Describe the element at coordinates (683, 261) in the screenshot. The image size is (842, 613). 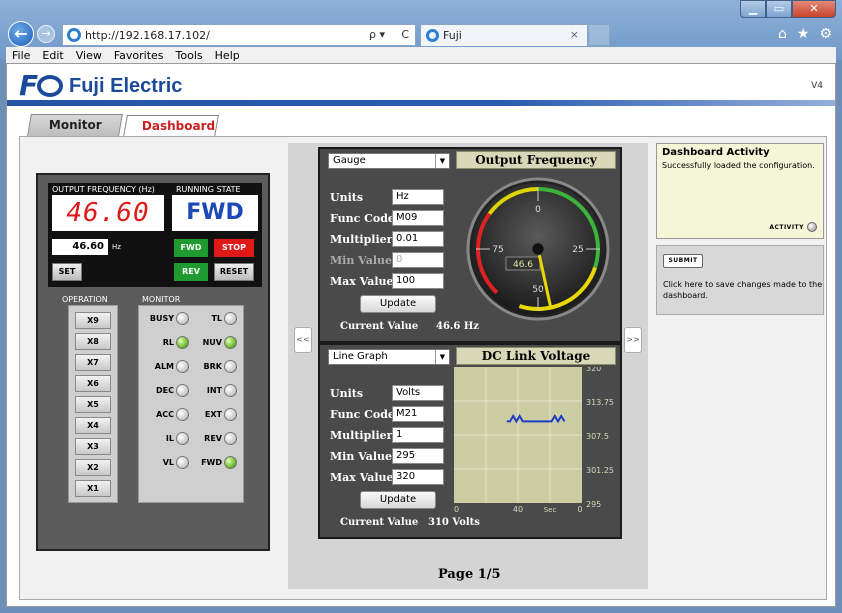
I see `submit-button: SUBMIT` at that location.